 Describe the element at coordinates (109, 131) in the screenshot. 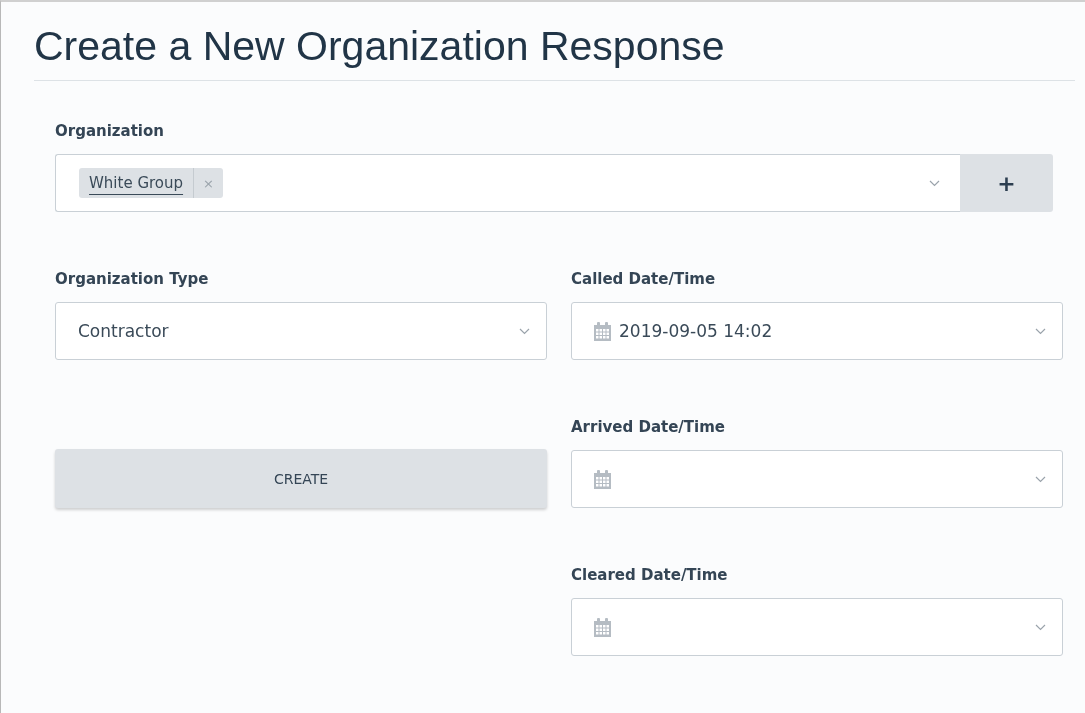

I see `field-label: Organization` at that location.